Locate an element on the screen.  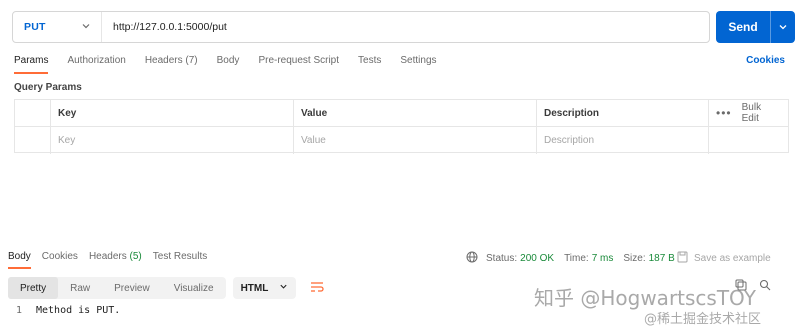
query-params-title: Query Params is located at coordinates (48, 87).